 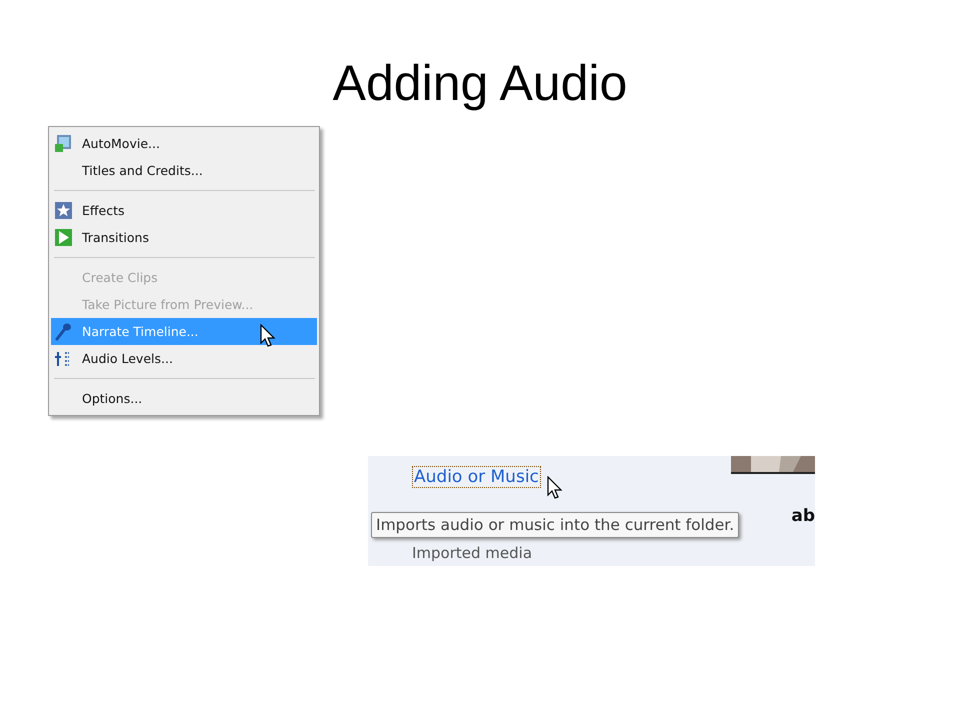 What do you see at coordinates (184, 237) in the screenshot?
I see `menu-item: Transitions` at bounding box center [184, 237].